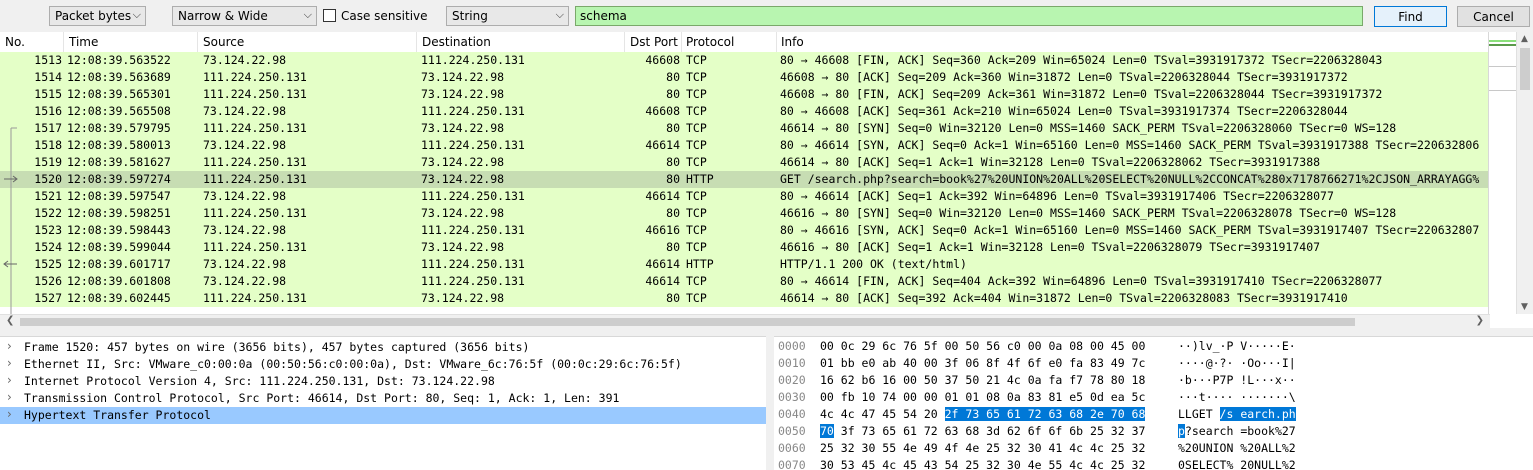 The image size is (1533, 470). I want to click on scroll-right-icon: ❯, so click(1480, 320).